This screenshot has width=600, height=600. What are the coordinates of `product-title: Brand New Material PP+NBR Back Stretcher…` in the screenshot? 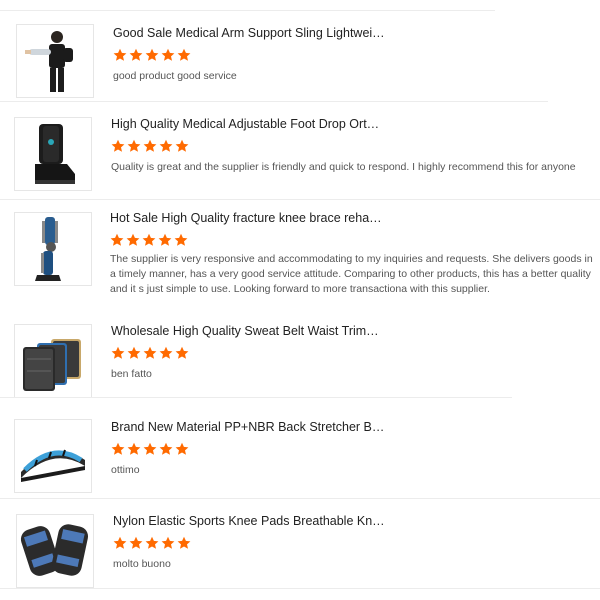 It's located at (247, 427).